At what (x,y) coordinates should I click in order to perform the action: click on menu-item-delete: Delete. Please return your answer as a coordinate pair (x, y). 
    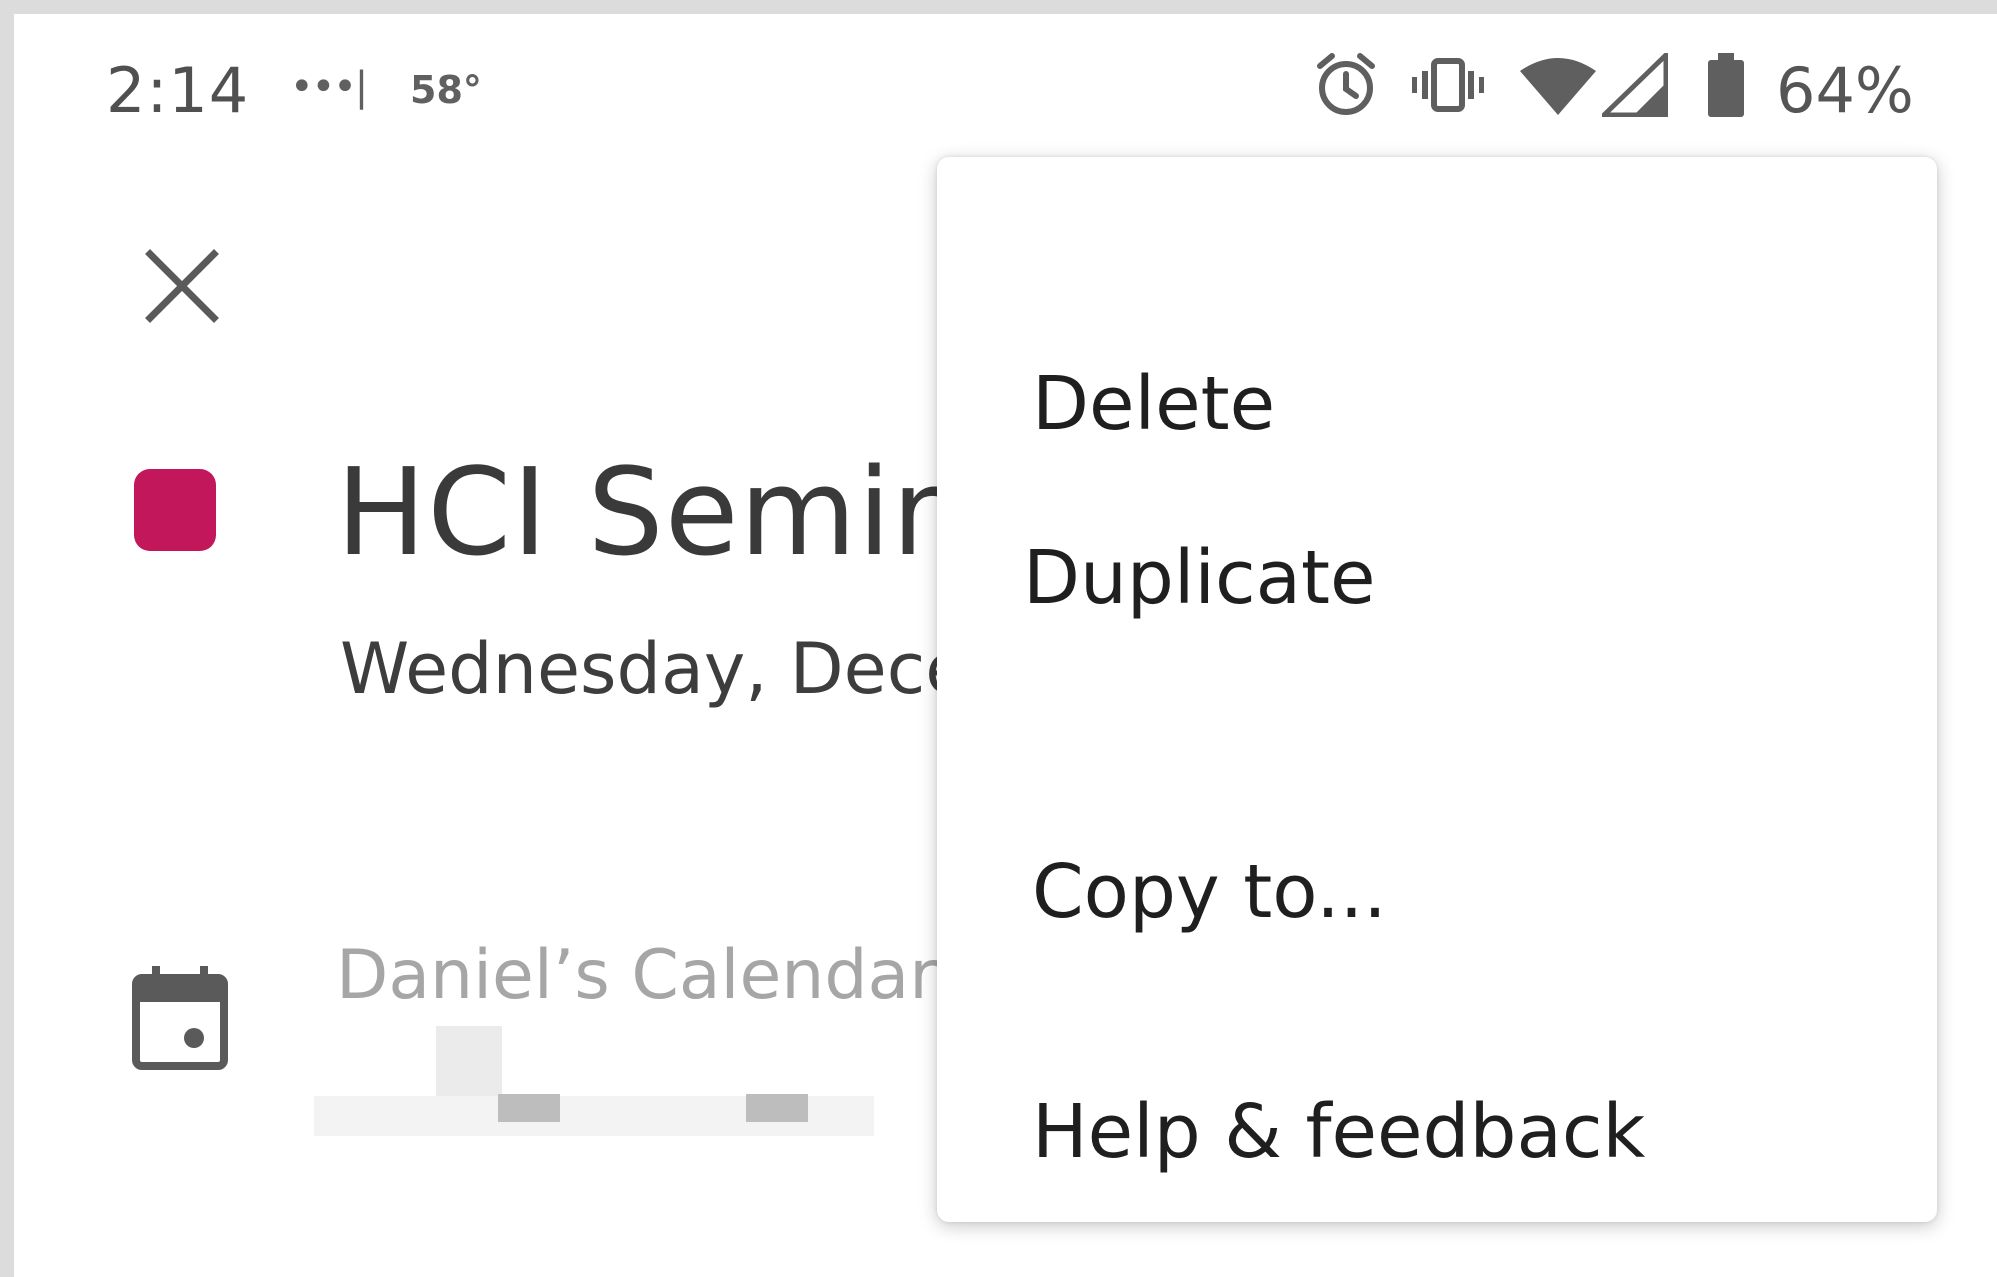
    Looking at the image, I should click on (1437, 404).